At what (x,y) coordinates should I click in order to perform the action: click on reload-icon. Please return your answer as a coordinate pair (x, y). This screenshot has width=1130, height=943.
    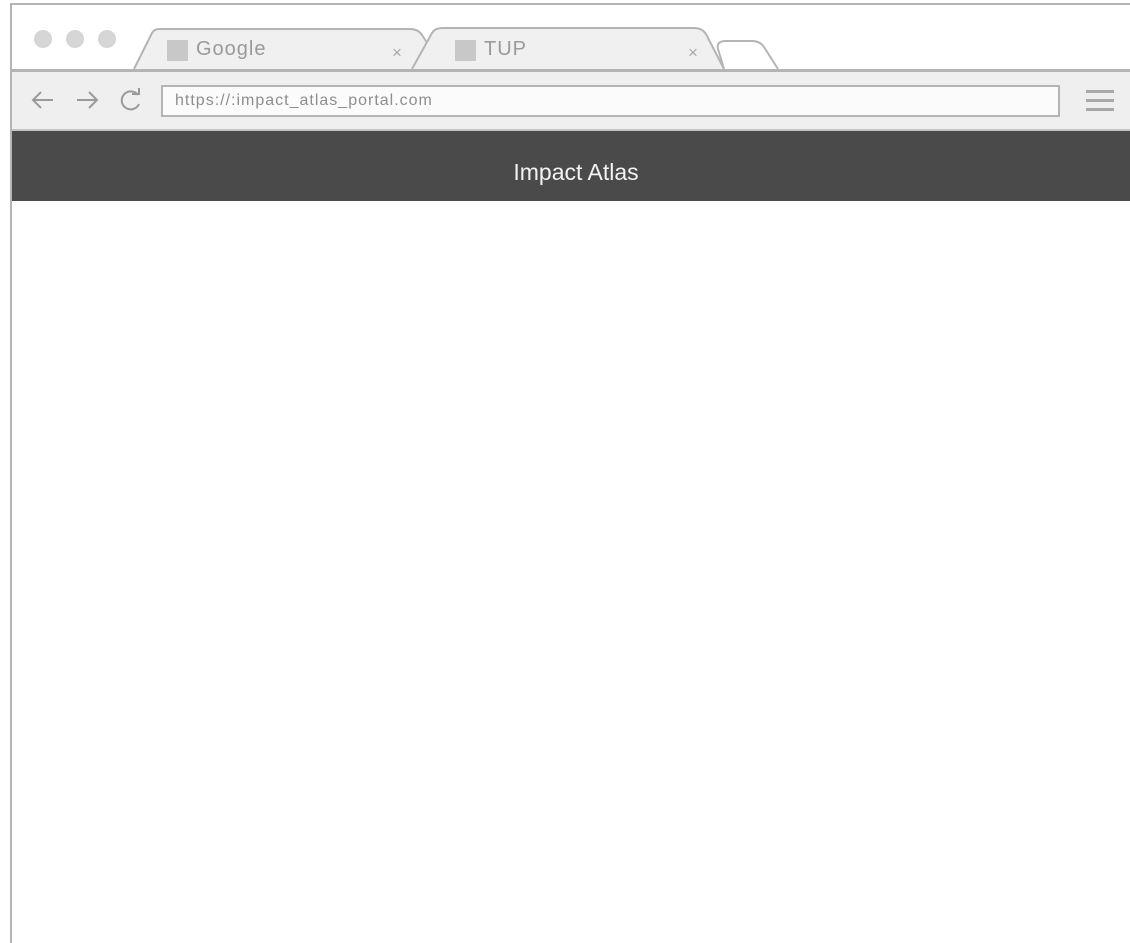
    Looking at the image, I should click on (131, 100).